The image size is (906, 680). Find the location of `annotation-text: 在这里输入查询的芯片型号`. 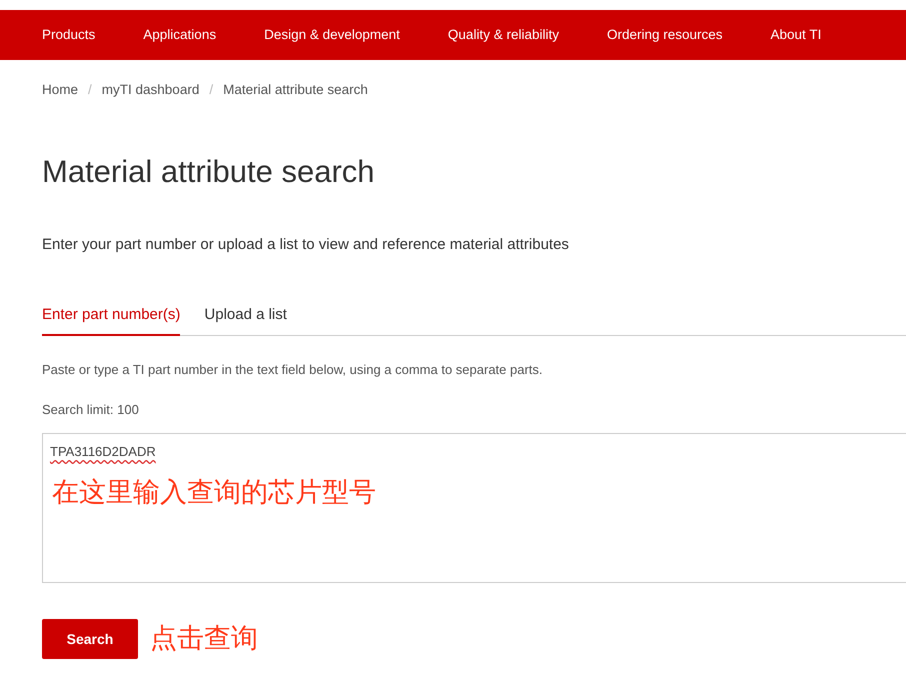

annotation-text: 在这里输入查询的芯片型号 is located at coordinates (214, 493).